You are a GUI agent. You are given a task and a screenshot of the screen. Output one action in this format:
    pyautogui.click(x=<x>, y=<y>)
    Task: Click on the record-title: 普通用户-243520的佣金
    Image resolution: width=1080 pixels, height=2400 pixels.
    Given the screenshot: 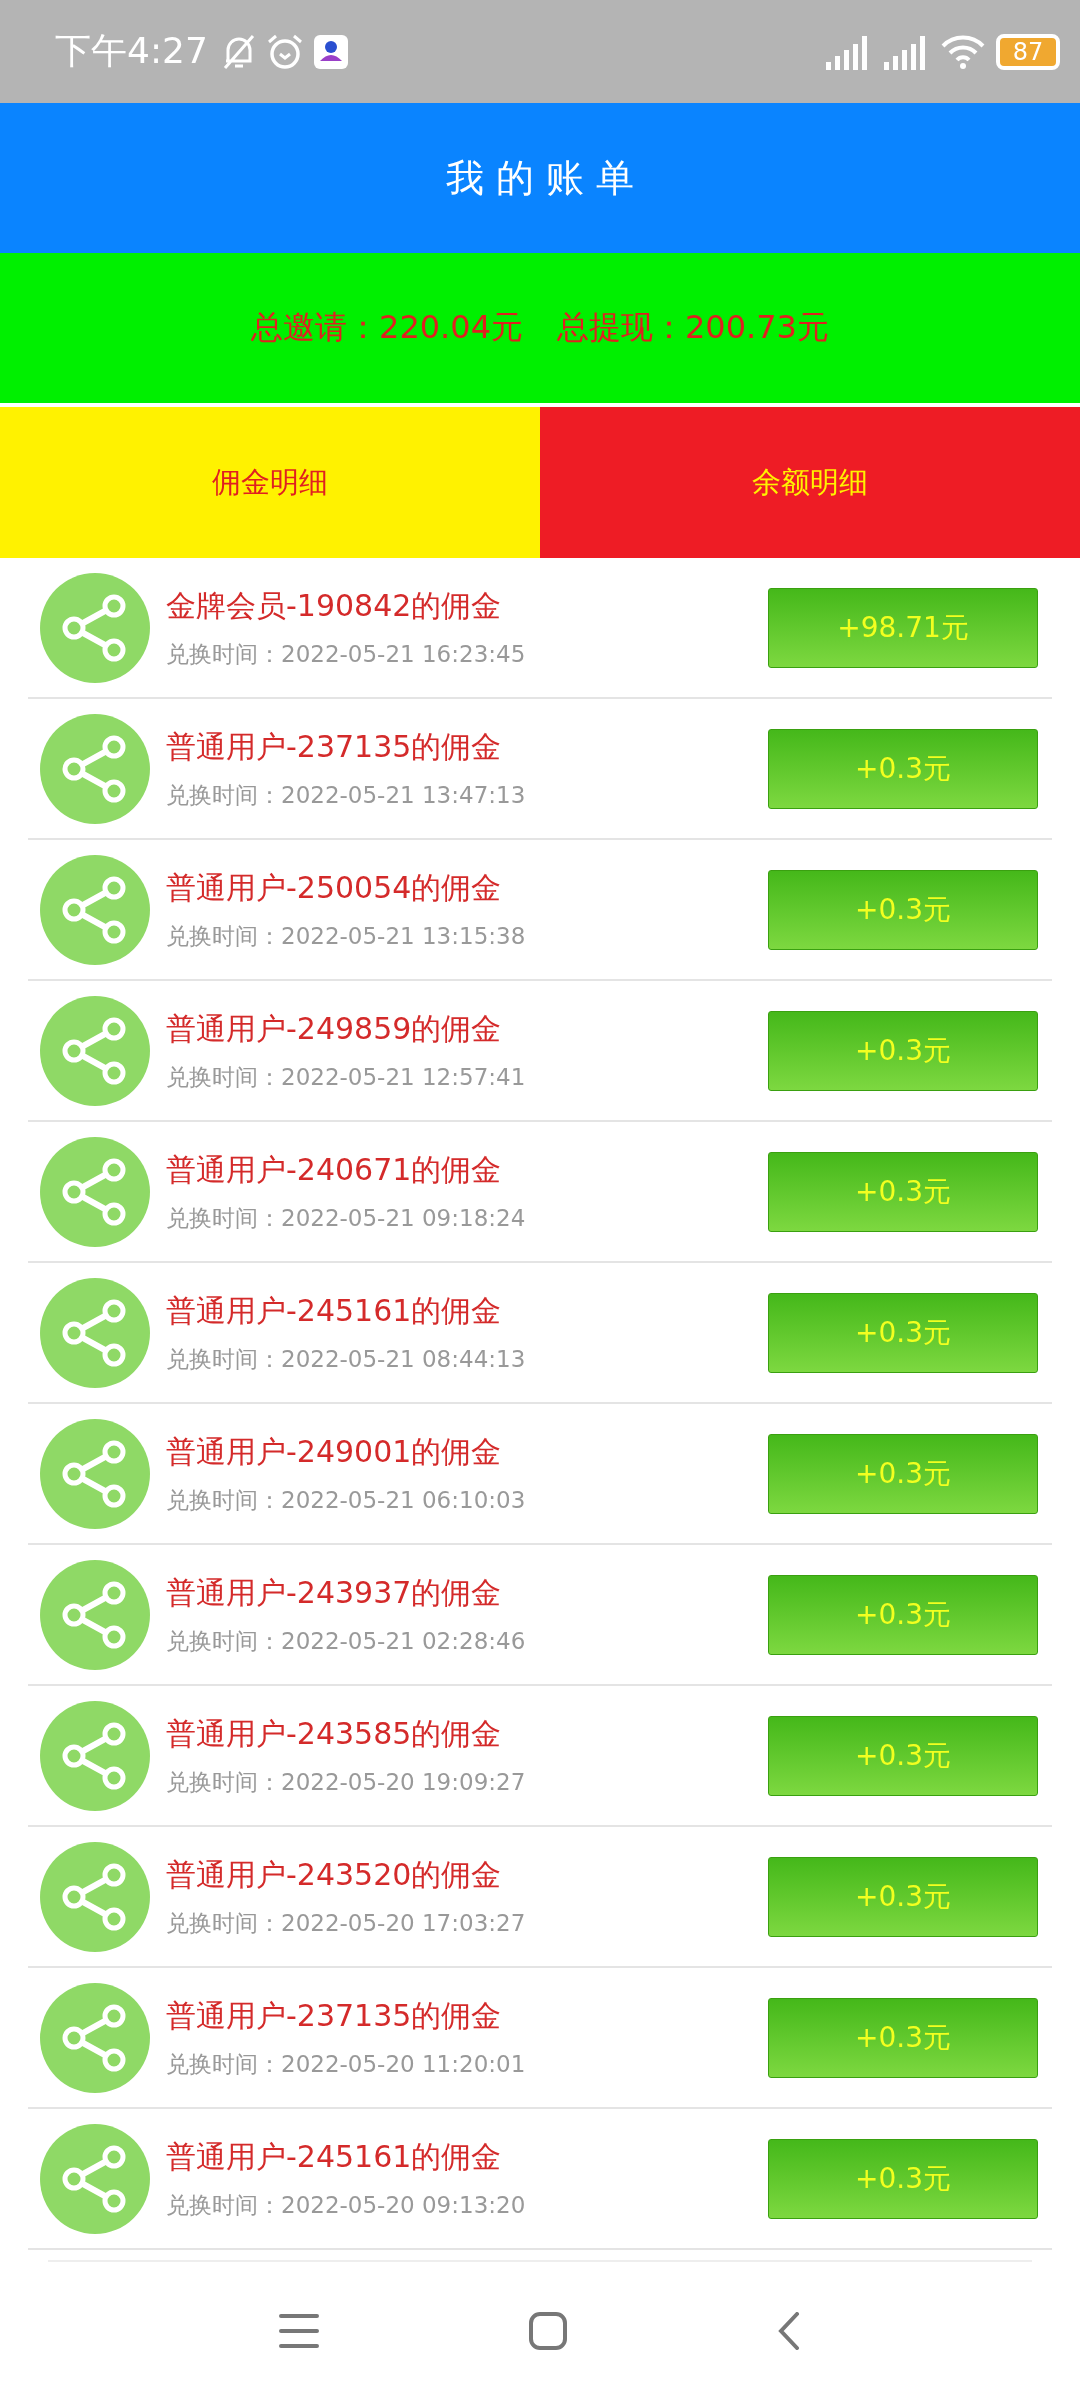 What is the action you would take?
    pyautogui.click(x=334, y=1874)
    